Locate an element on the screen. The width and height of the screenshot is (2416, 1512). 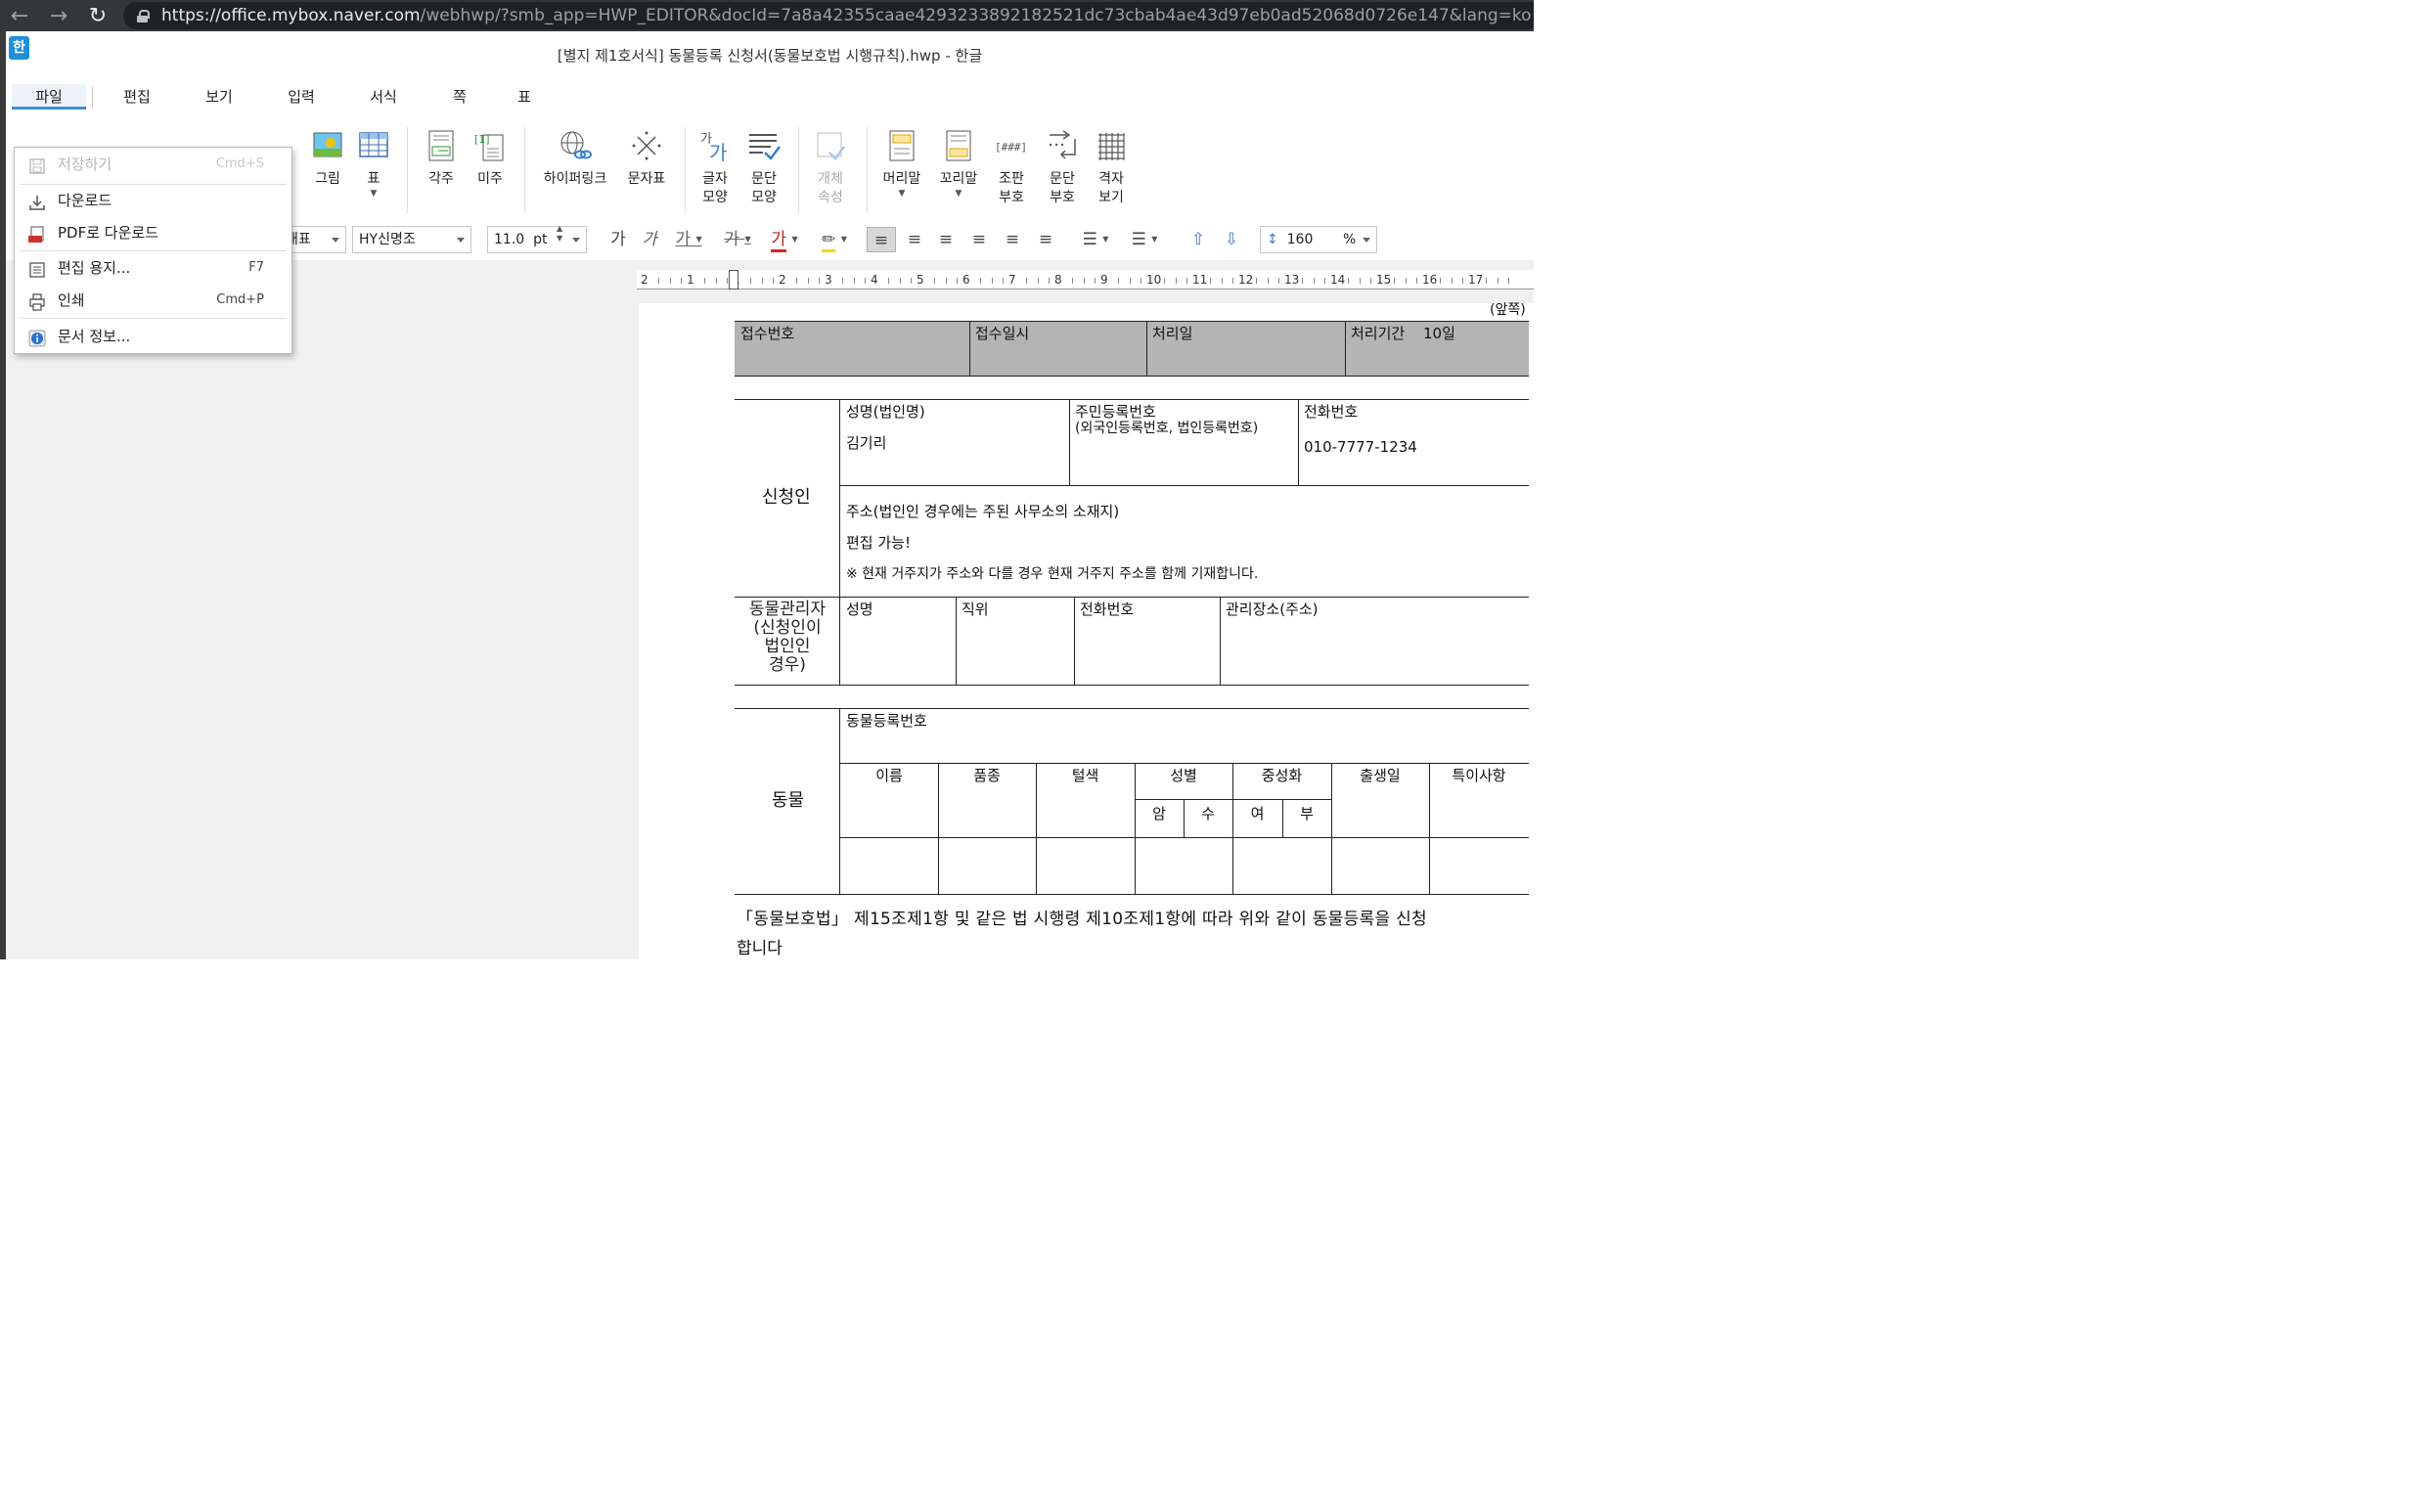
ruler-tick-label: 12 is located at coordinates (1246, 280).